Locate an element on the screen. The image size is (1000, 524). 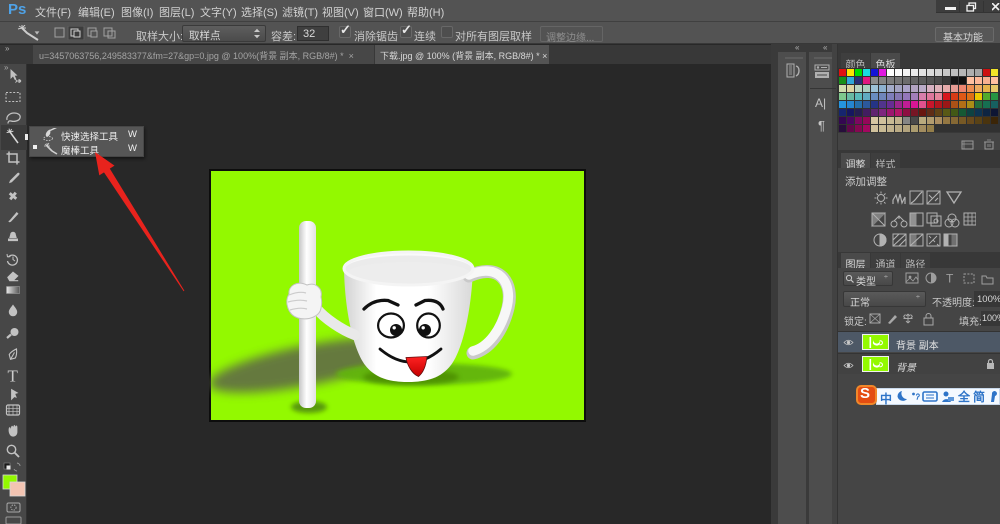
svg-text: 简 is located at coordinates (979, 396).